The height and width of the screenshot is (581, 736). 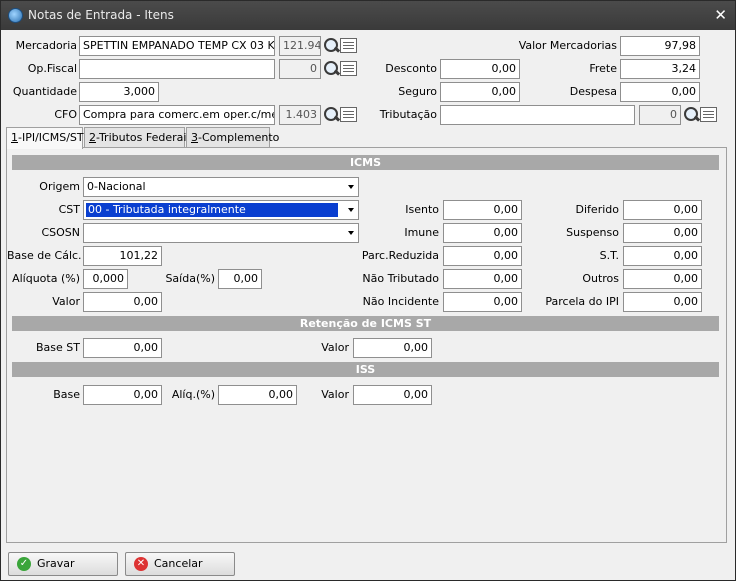 I want to click on origem-label: Origem, so click(x=59, y=186).